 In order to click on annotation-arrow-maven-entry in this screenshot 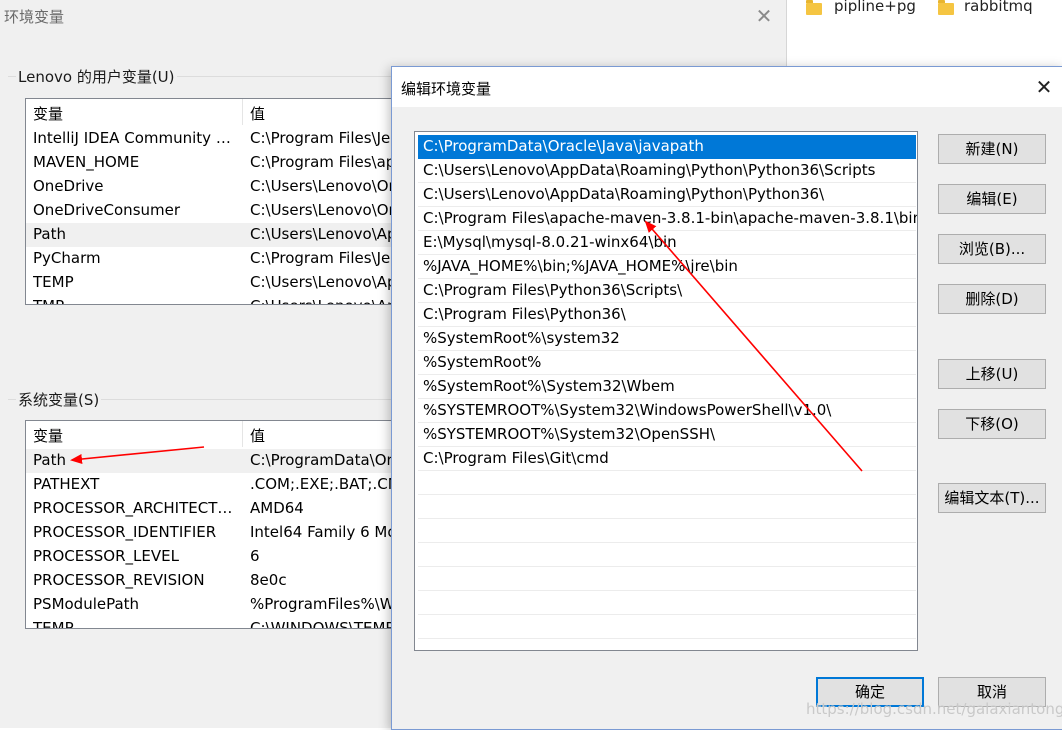, I will do `click(753, 346)`.